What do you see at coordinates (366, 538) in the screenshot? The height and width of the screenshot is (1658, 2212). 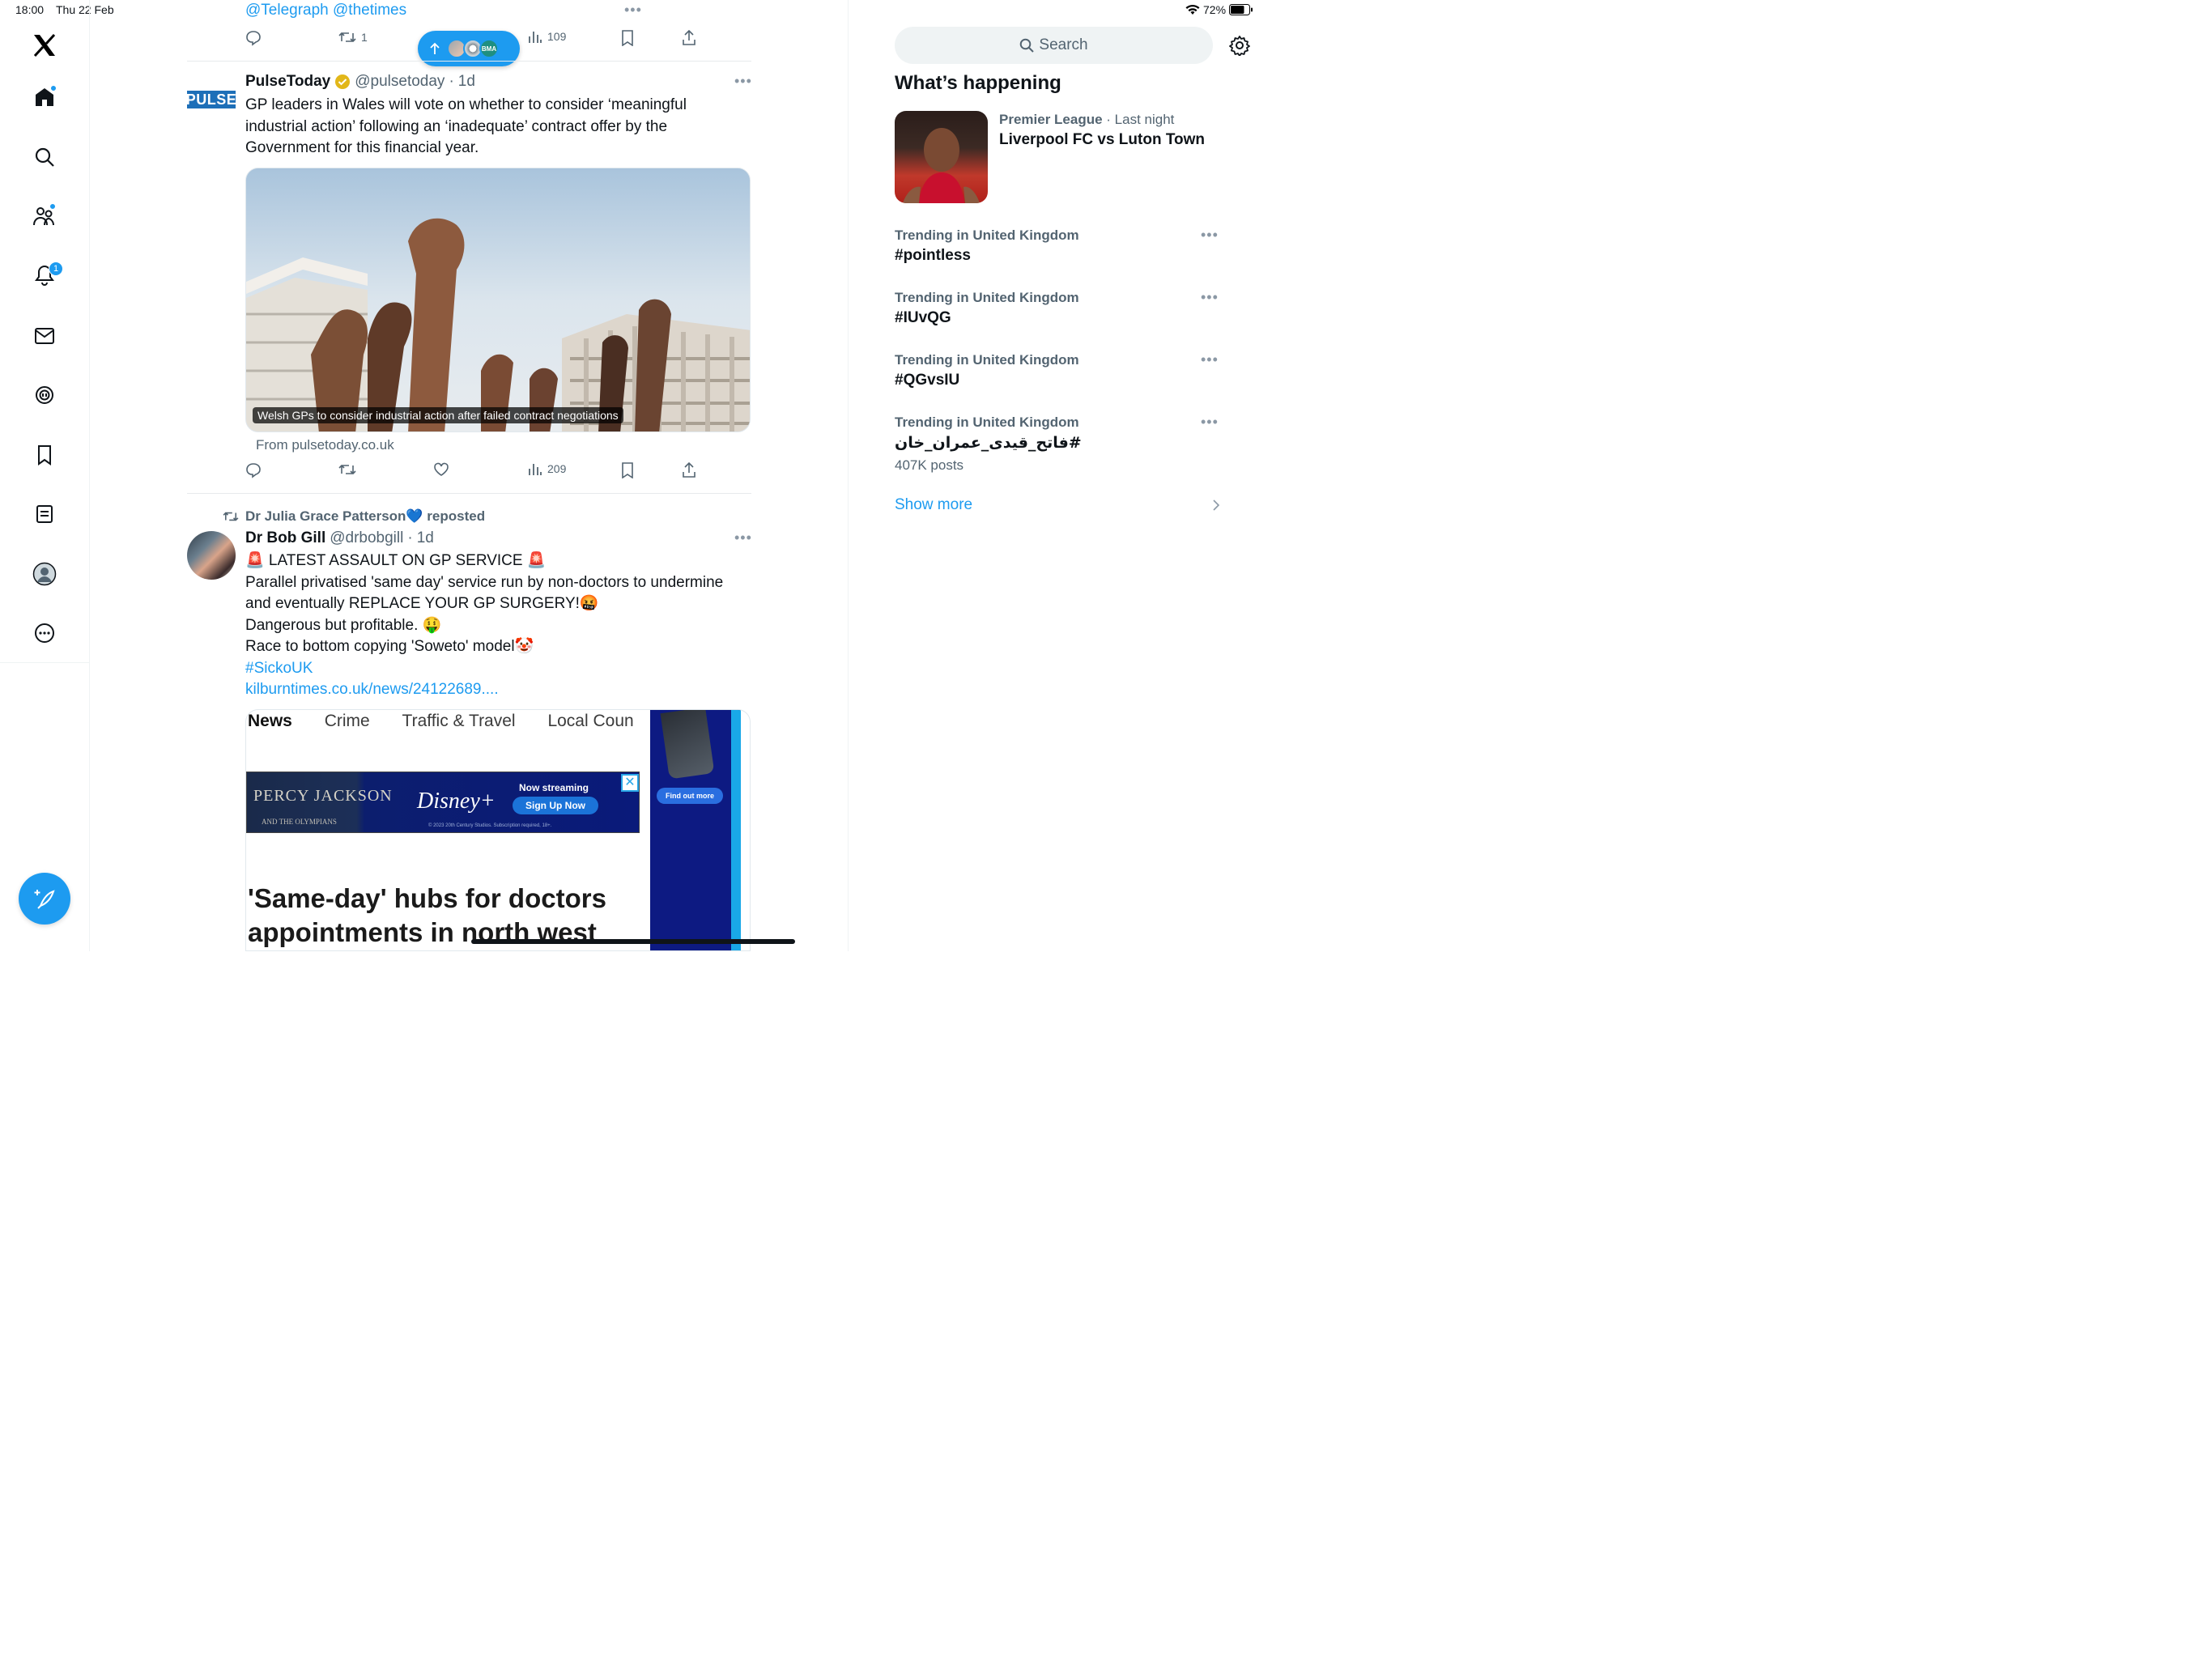 I see `author-handle: @drbobgill` at bounding box center [366, 538].